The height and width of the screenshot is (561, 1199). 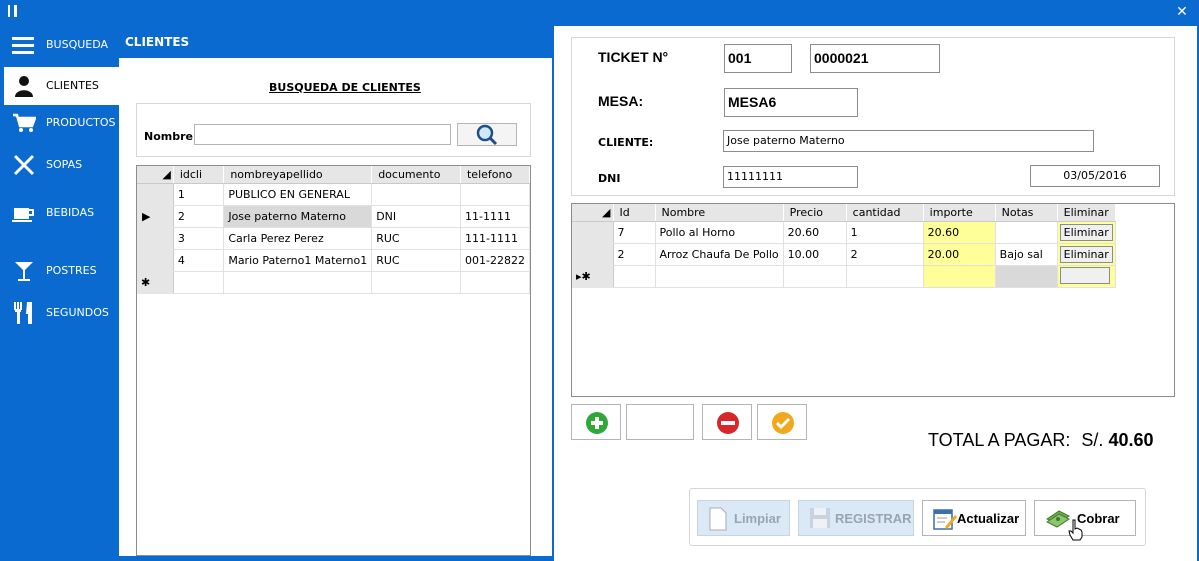 What do you see at coordinates (59, 45) in the screenshot?
I see `sidebar-item-busqueda: BUSQUEDA` at bounding box center [59, 45].